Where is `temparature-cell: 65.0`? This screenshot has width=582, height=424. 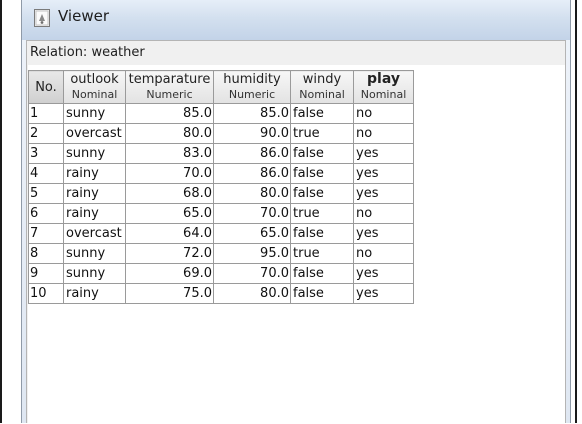
temparature-cell: 65.0 is located at coordinates (169, 213).